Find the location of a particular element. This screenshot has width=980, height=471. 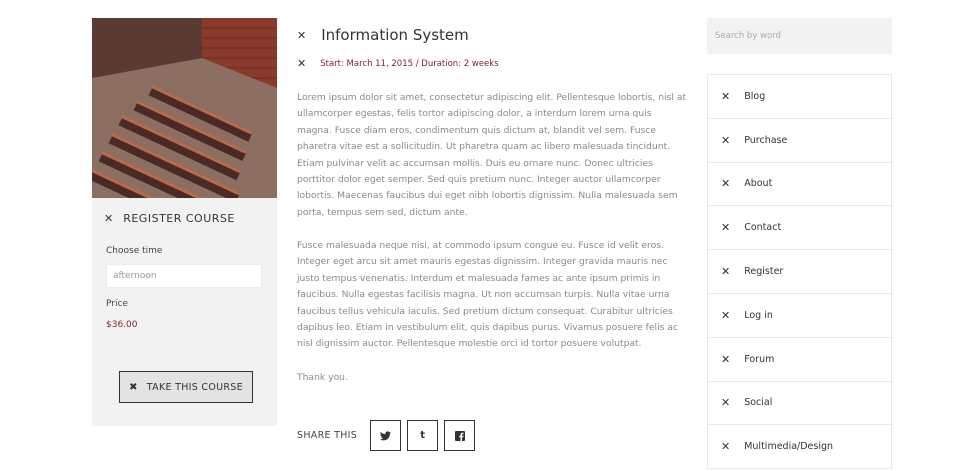

title-row: ✕ Information System is located at coordinates (383, 35).